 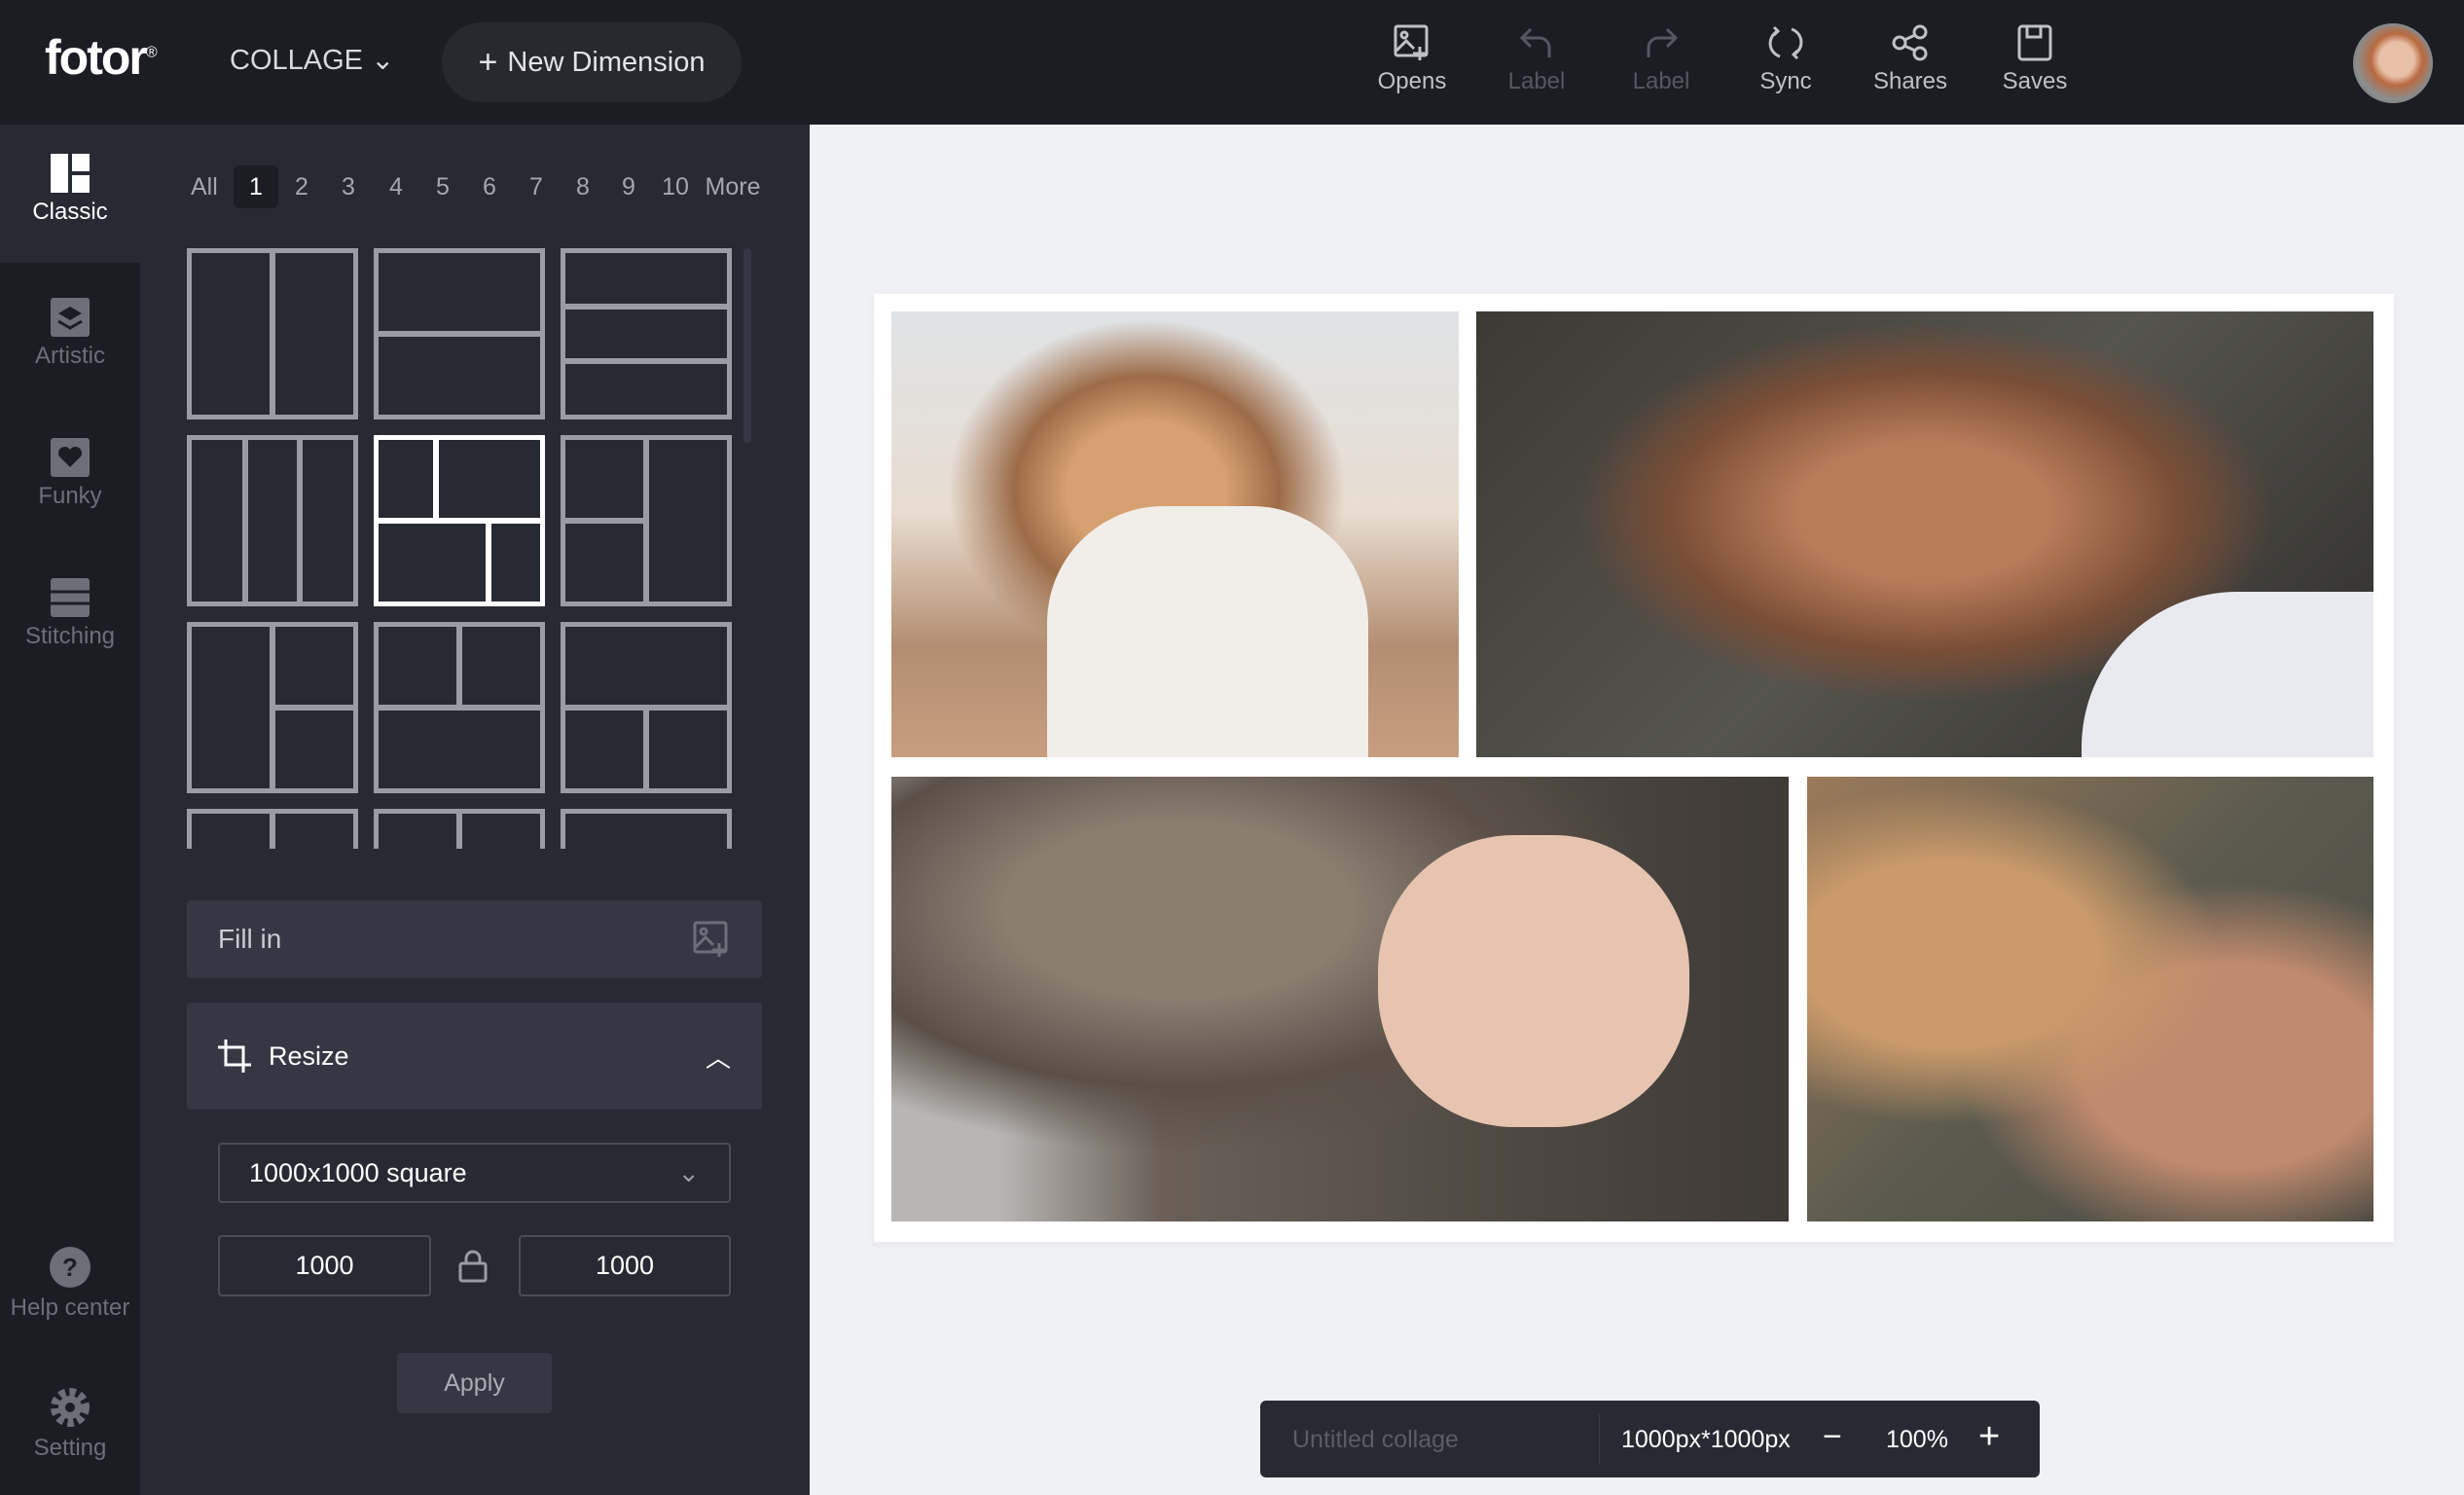 I want to click on page-tab-4: 4, so click(x=396, y=186).